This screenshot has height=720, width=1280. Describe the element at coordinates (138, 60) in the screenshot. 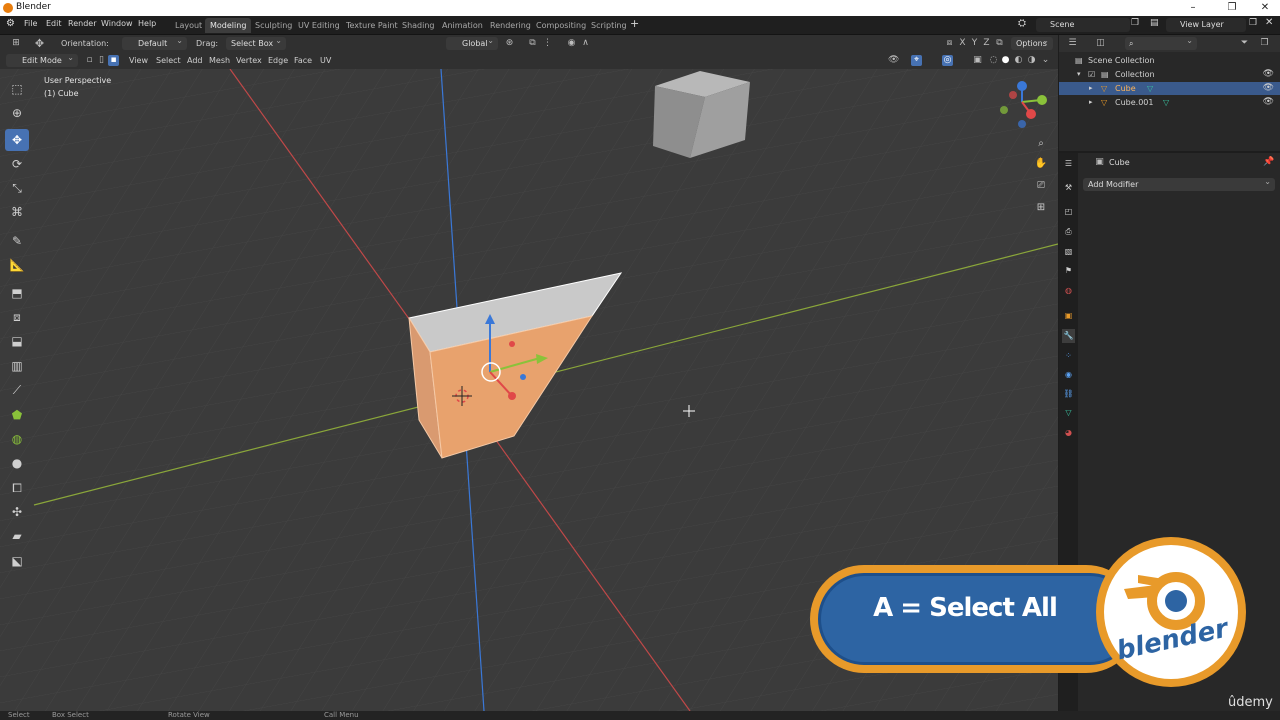

I see `menu-view: View` at that location.